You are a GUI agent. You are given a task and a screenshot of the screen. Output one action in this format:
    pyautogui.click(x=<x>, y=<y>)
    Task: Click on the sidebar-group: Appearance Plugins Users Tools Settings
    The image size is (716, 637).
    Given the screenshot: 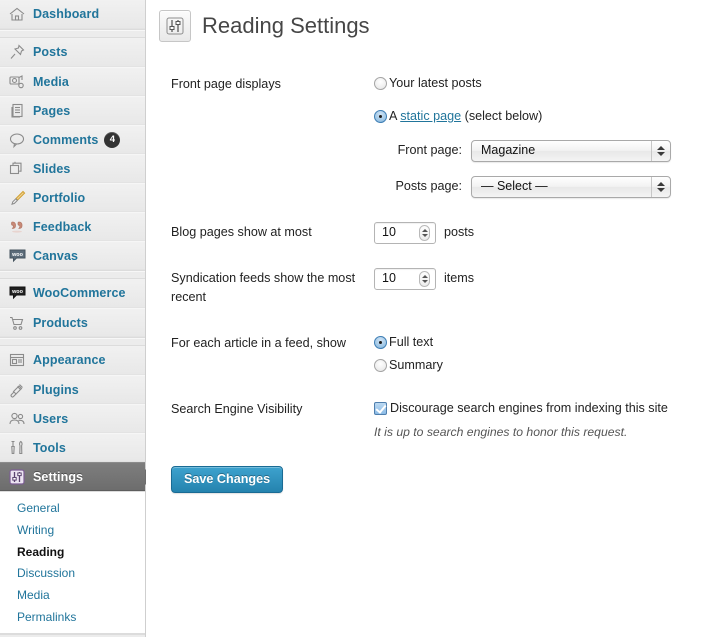 What is the action you would take?
    pyautogui.click(x=76, y=419)
    